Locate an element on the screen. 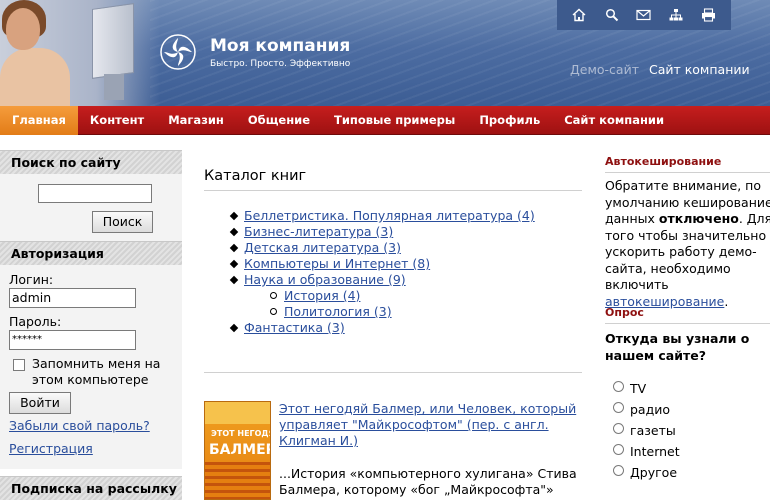  login-button: Войти is located at coordinates (40, 403).